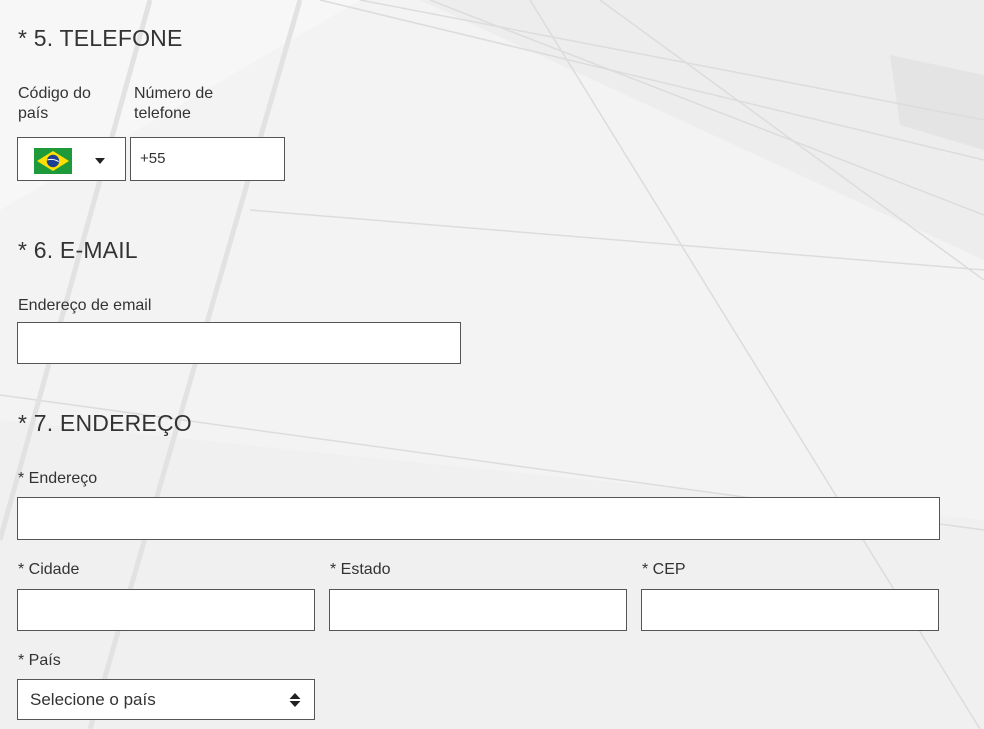  What do you see at coordinates (53, 161) in the screenshot?
I see `brazil-flag-icon` at bounding box center [53, 161].